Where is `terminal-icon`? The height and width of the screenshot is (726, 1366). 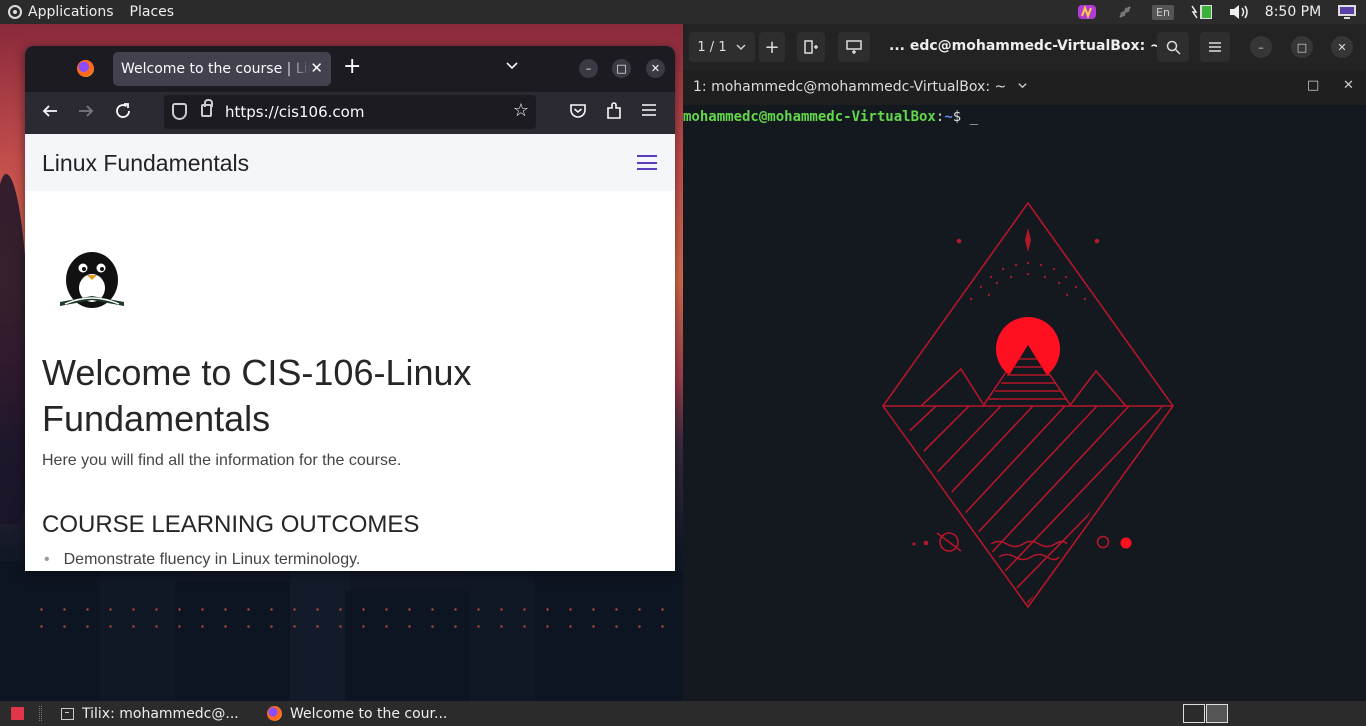
terminal-icon is located at coordinates (67, 713).